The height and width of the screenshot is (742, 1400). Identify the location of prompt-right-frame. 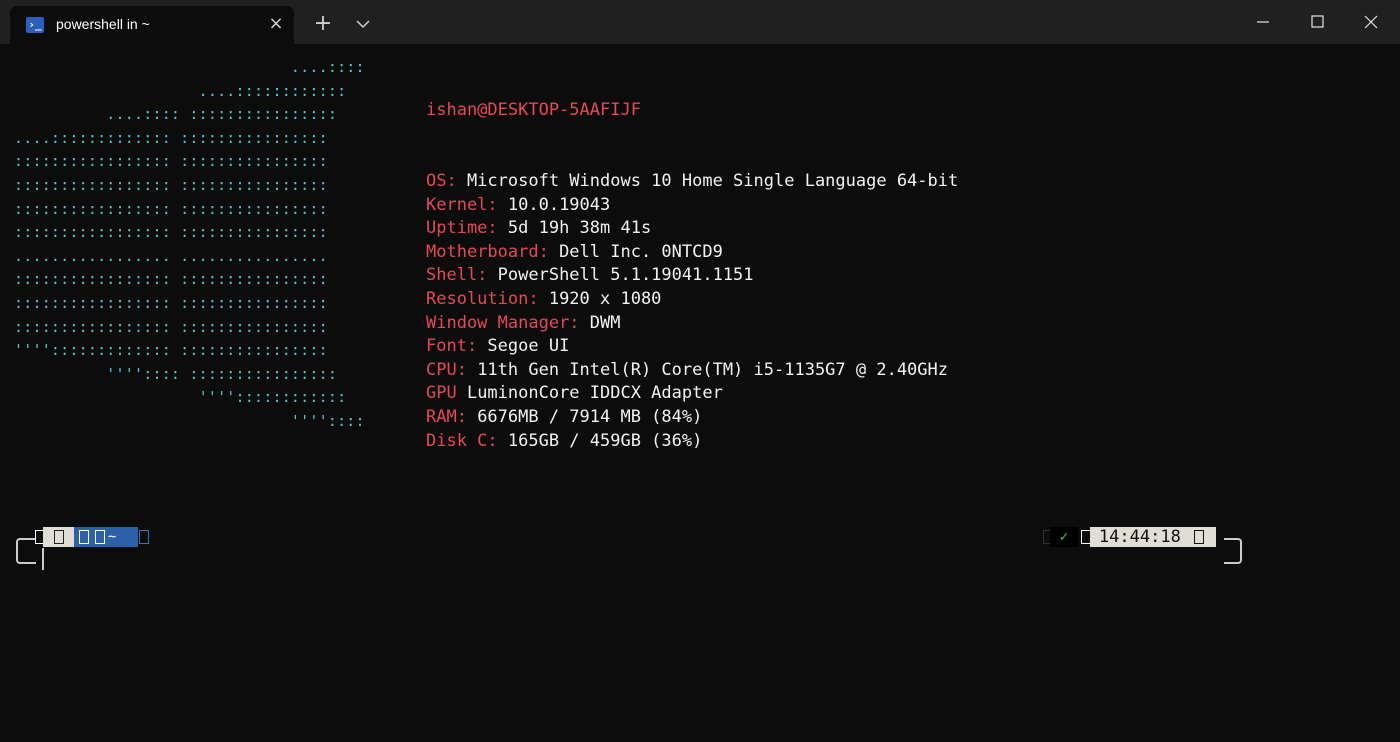
(1233, 551).